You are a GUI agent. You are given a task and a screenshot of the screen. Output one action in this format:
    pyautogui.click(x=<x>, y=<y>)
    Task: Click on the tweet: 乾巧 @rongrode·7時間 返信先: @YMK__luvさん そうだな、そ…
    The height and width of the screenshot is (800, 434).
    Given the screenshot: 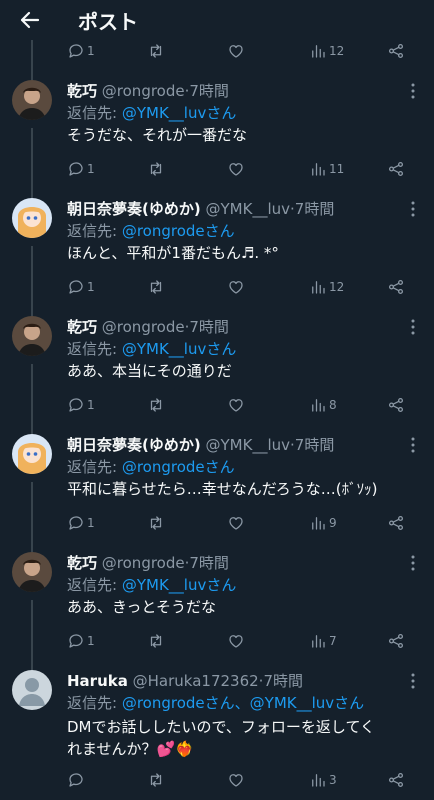 What is the action you would take?
    pyautogui.click(x=217, y=135)
    